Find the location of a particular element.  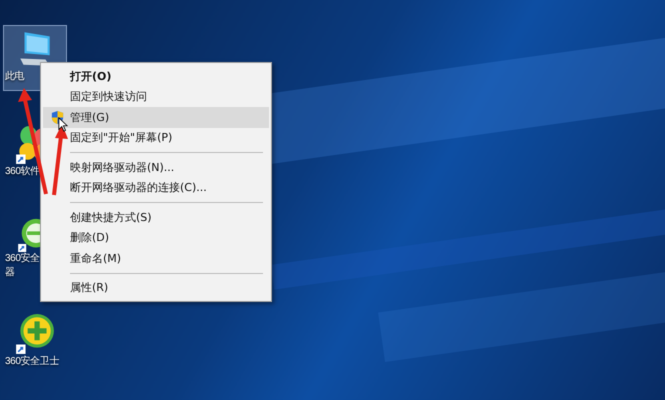

menu-item: 删除(D) is located at coordinates (156, 238).